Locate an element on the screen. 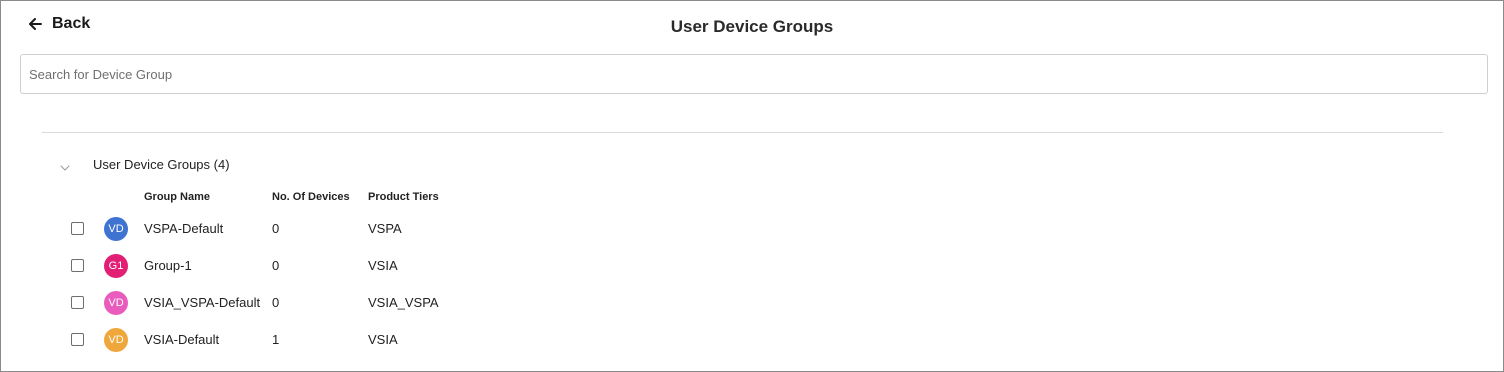  group-name: VSIA-Default is located at coordinates (181, 339).